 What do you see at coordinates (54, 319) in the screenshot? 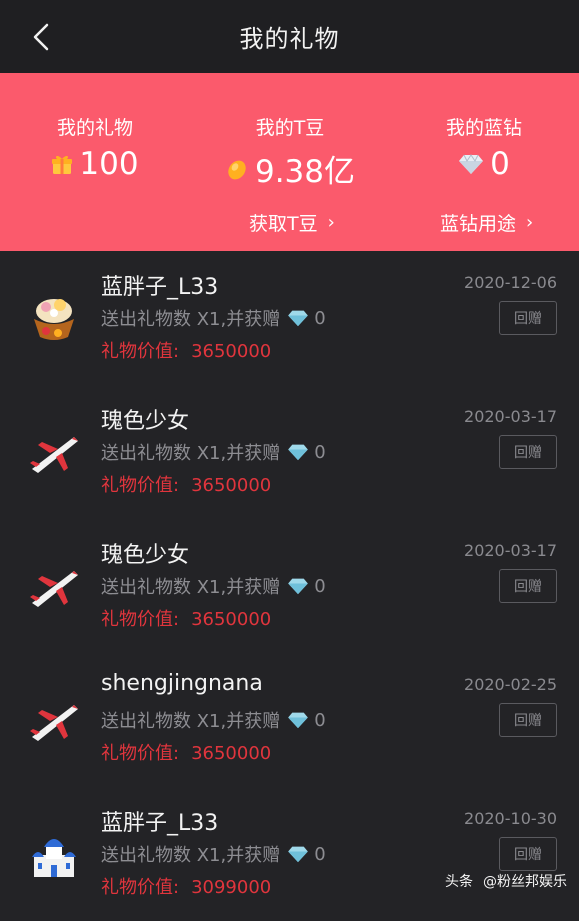
I see `treasure-basket-icon` at bounding box center [54, 319].